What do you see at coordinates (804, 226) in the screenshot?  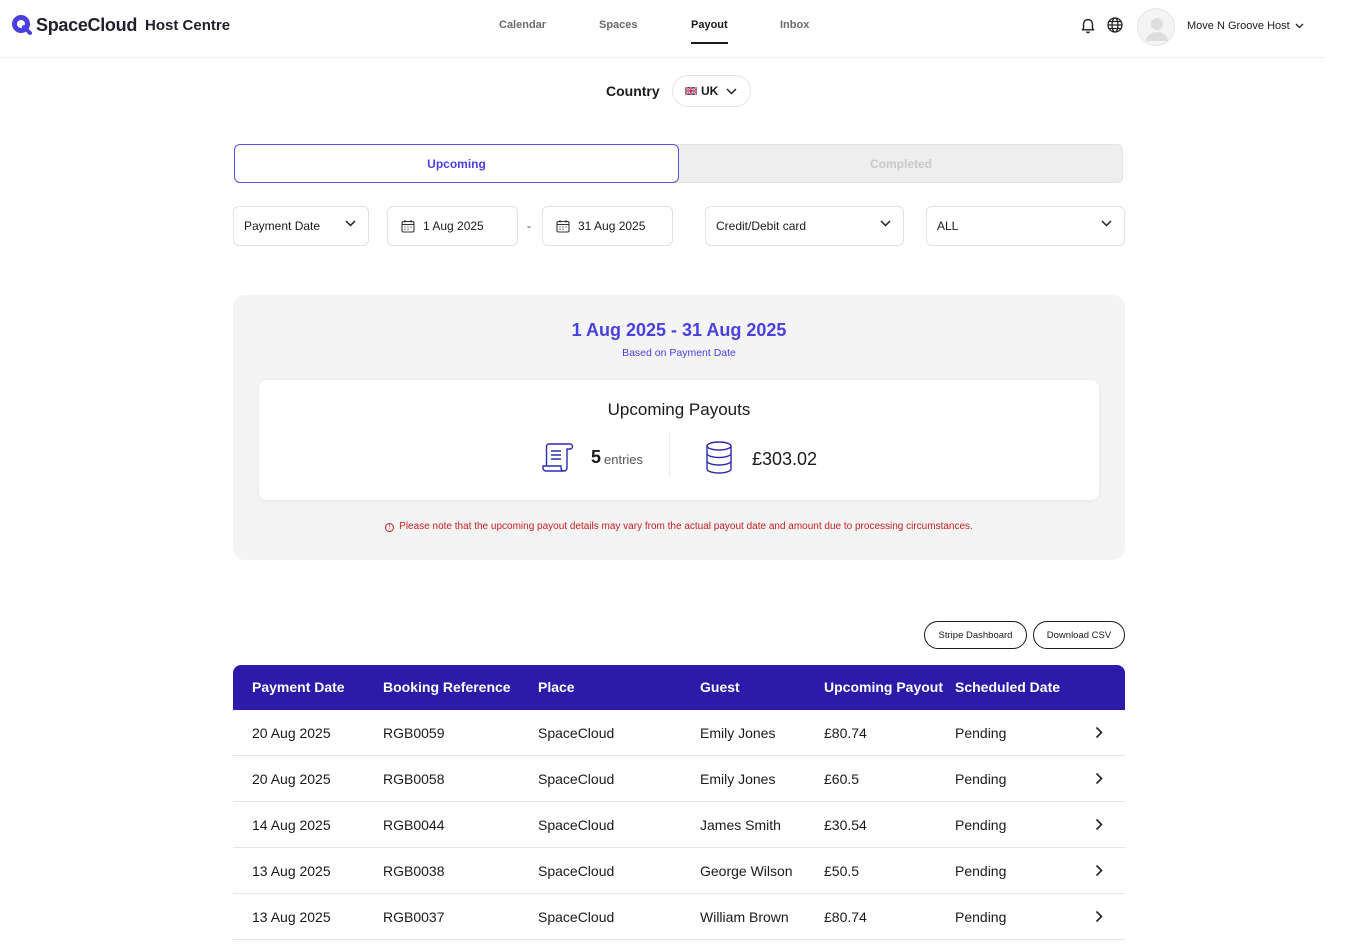 I see `payment-method-select: Credit/Debit card` at bounding box center [804, 226].